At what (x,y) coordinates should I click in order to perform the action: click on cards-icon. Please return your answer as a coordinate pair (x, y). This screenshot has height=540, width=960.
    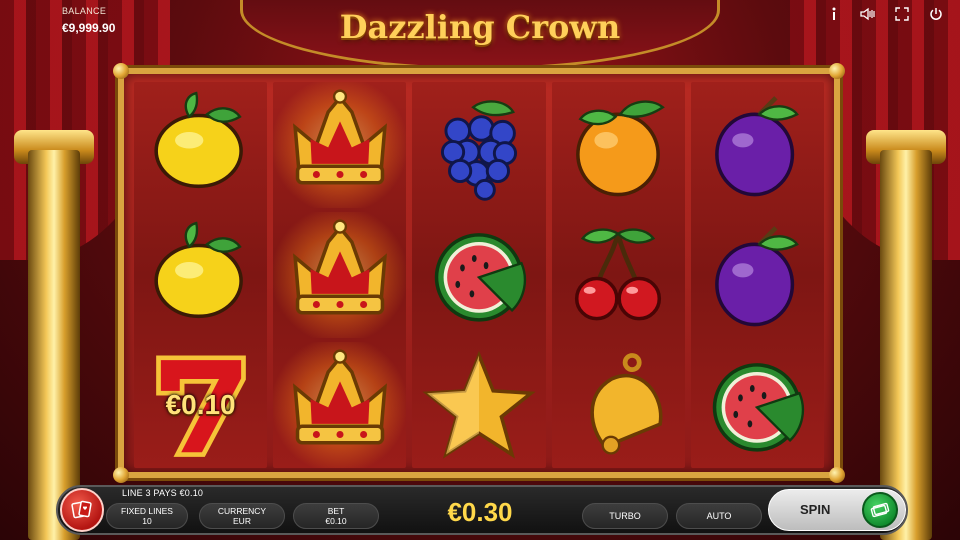
    Looking at the image, I should click on (81, 509).